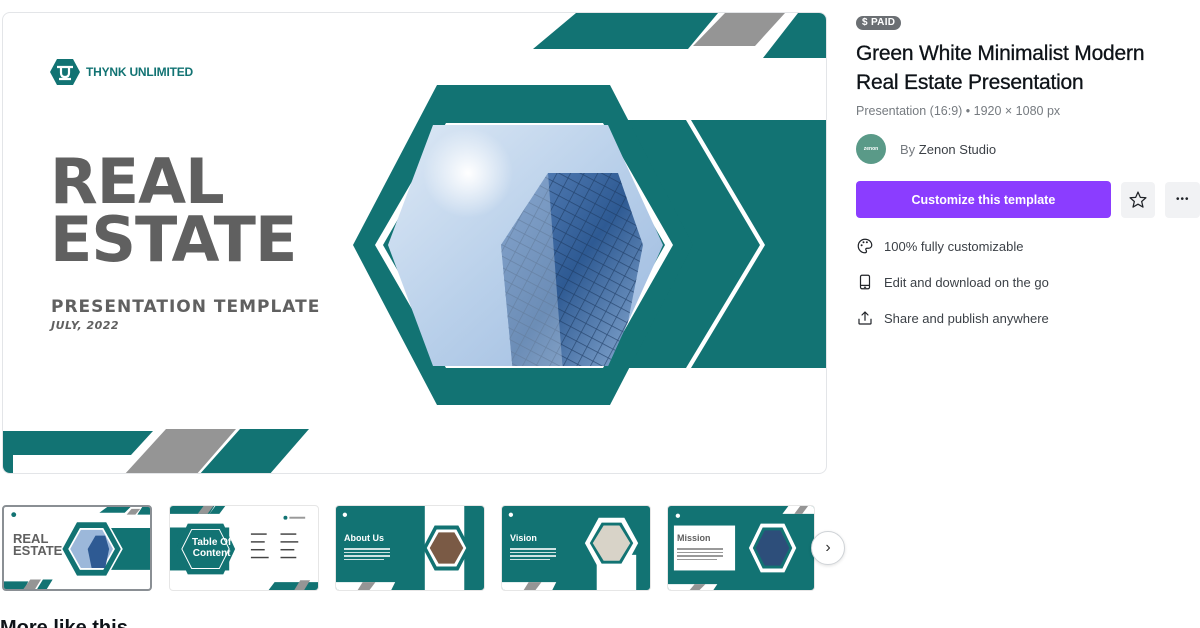  I want to click on thumbnail-toc-title-line2: Content, so click(211, 553).